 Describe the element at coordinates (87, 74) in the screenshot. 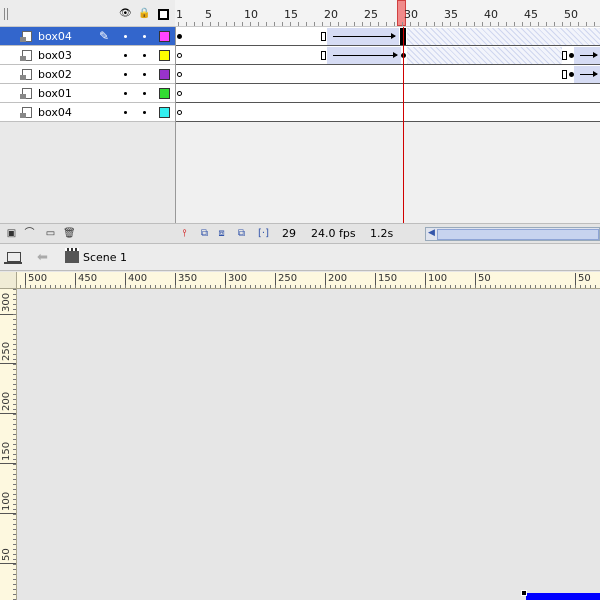

I see `layer-row-box02: box02` at that location.